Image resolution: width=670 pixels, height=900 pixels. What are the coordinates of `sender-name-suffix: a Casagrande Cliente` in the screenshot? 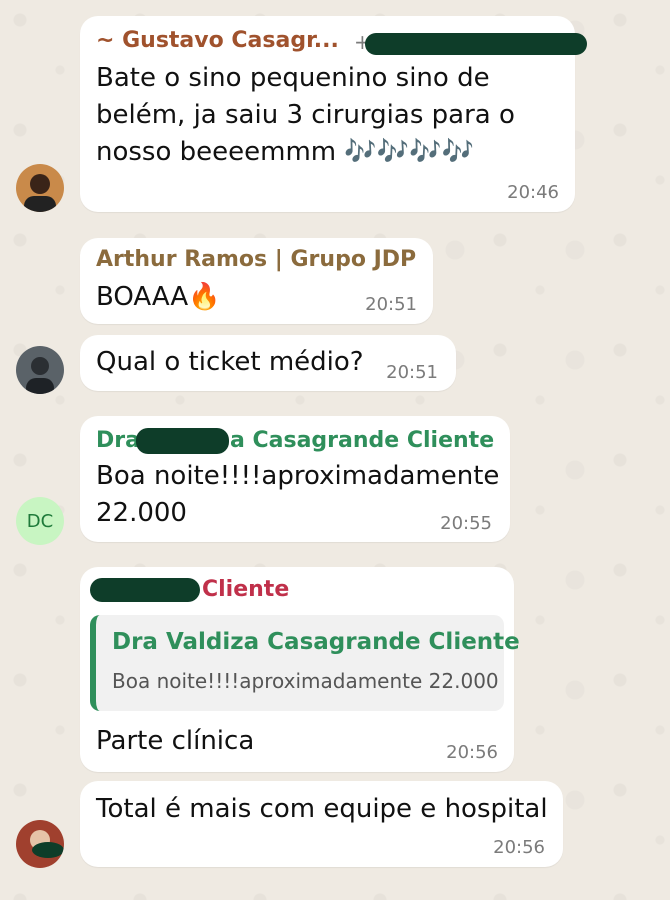 It's located at (362, 440).